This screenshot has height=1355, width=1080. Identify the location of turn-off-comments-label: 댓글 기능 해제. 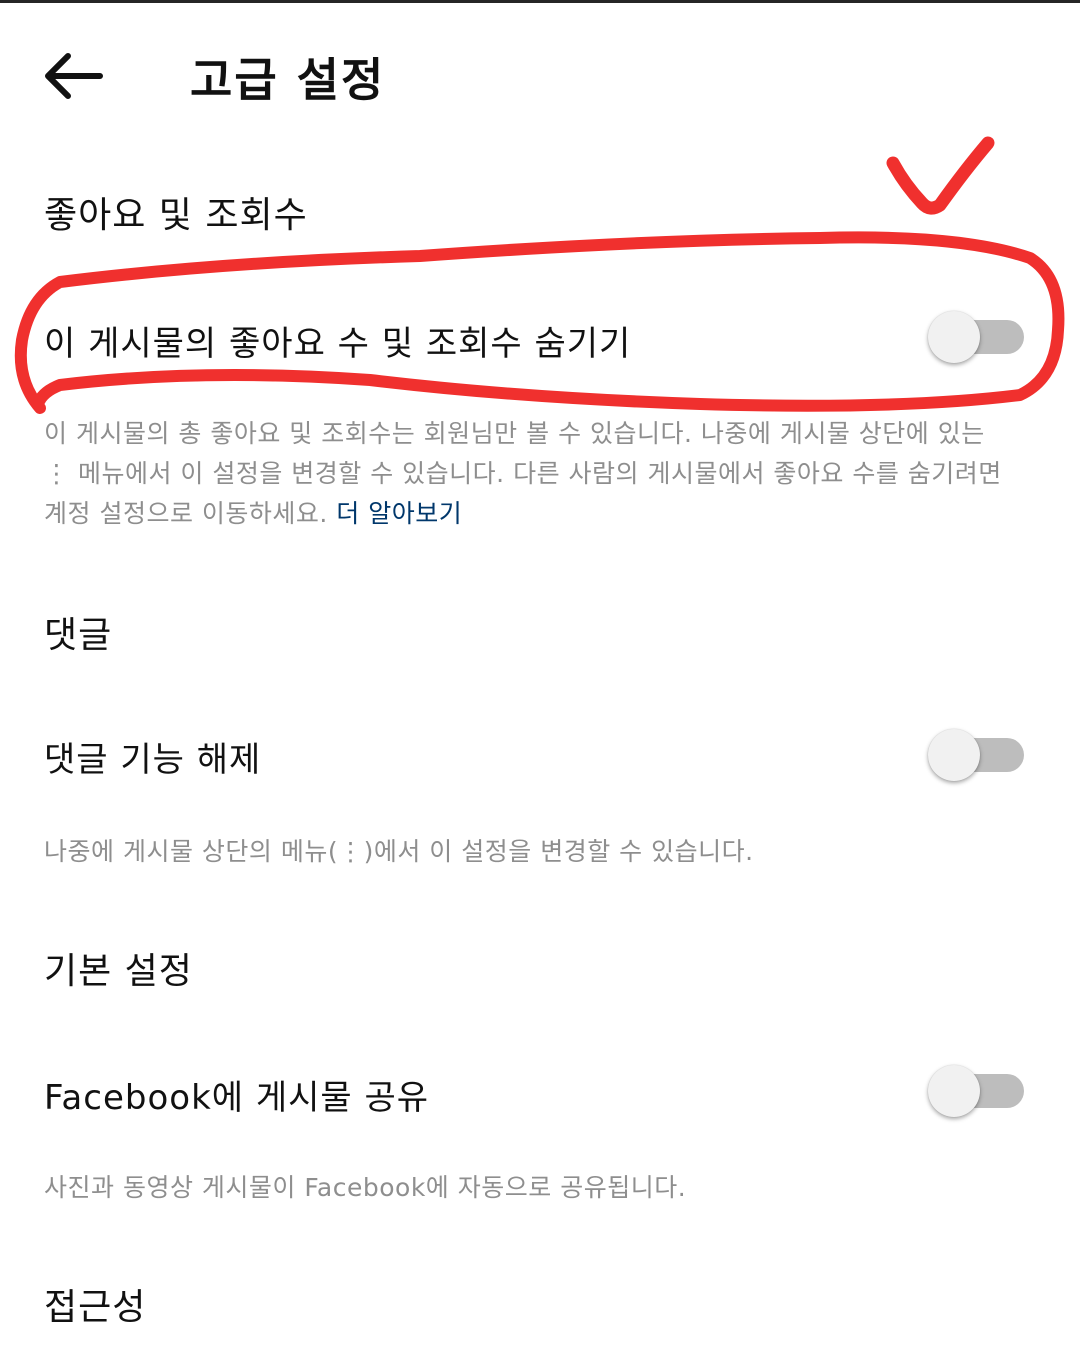
(153, 760).